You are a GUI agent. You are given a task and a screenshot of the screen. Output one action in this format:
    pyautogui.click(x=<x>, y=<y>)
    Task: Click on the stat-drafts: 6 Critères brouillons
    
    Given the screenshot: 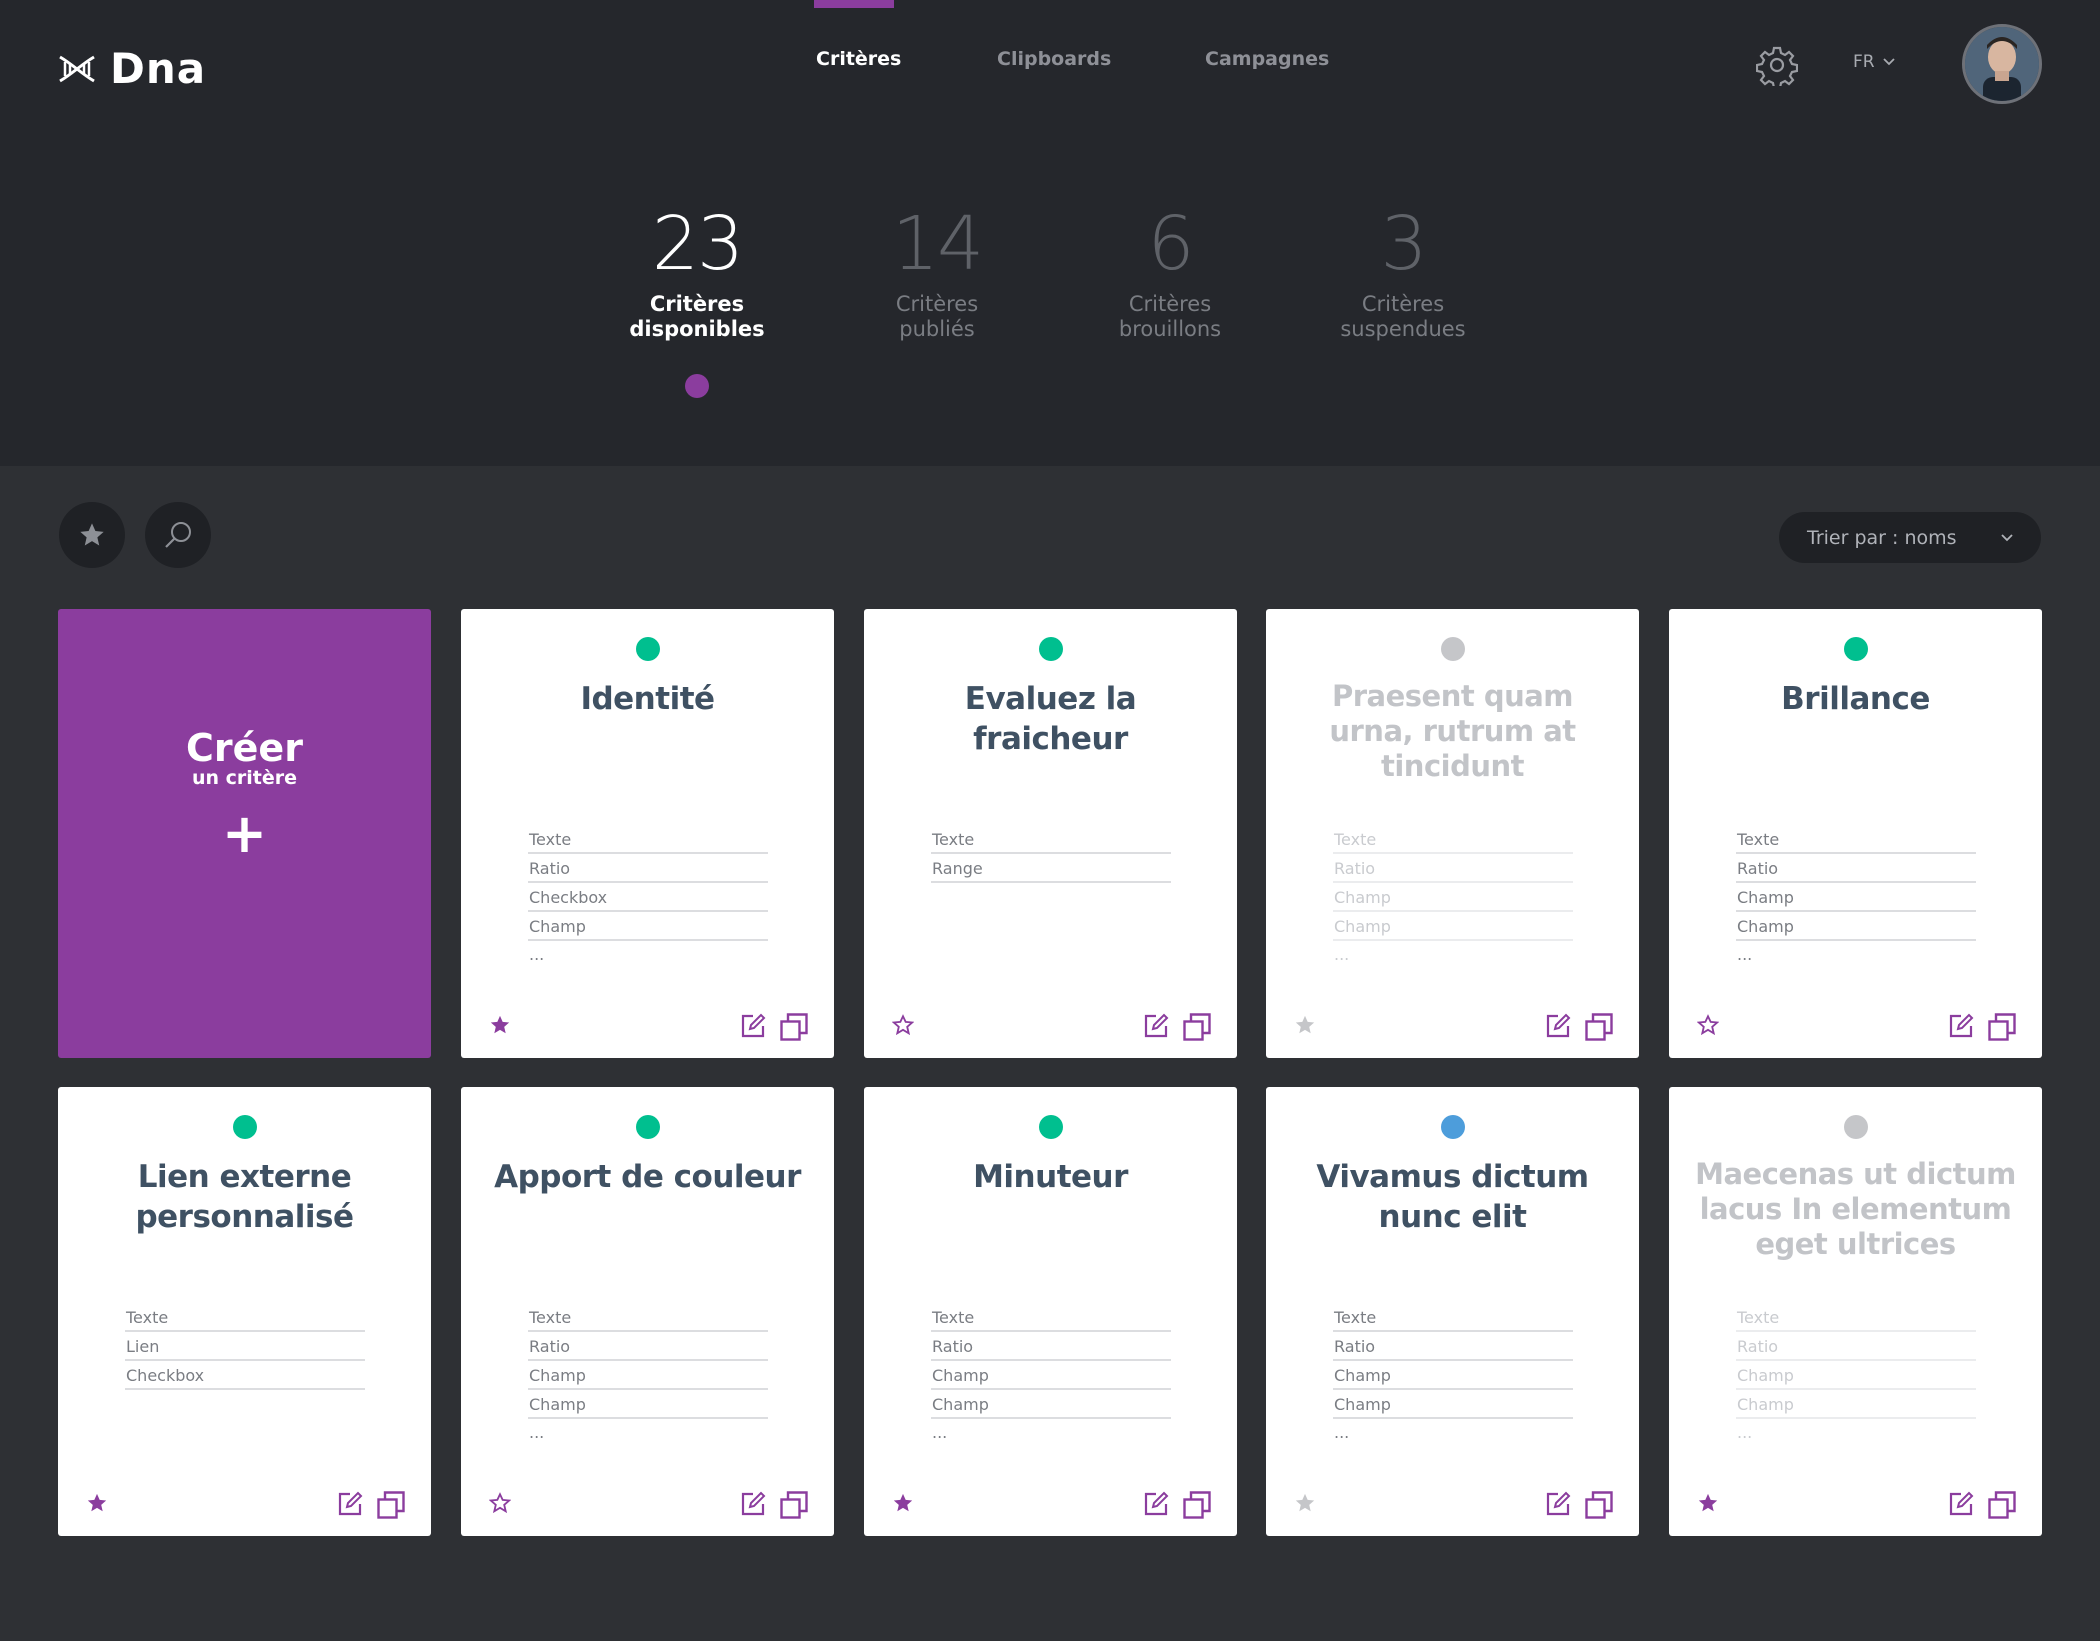 What is the action you would take?
    pyautogui.click(x=1170, y=271)
    